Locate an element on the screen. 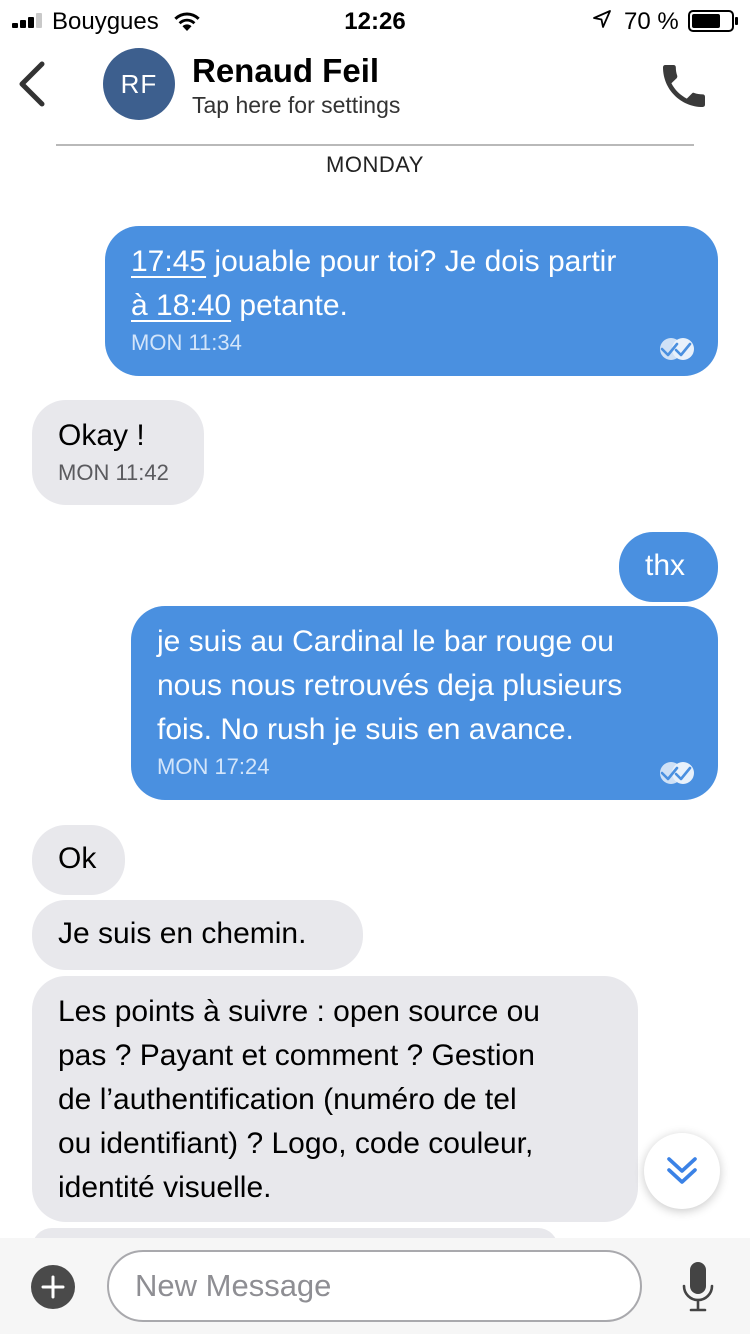  message-text: thx is located at coordinates (665, 565).